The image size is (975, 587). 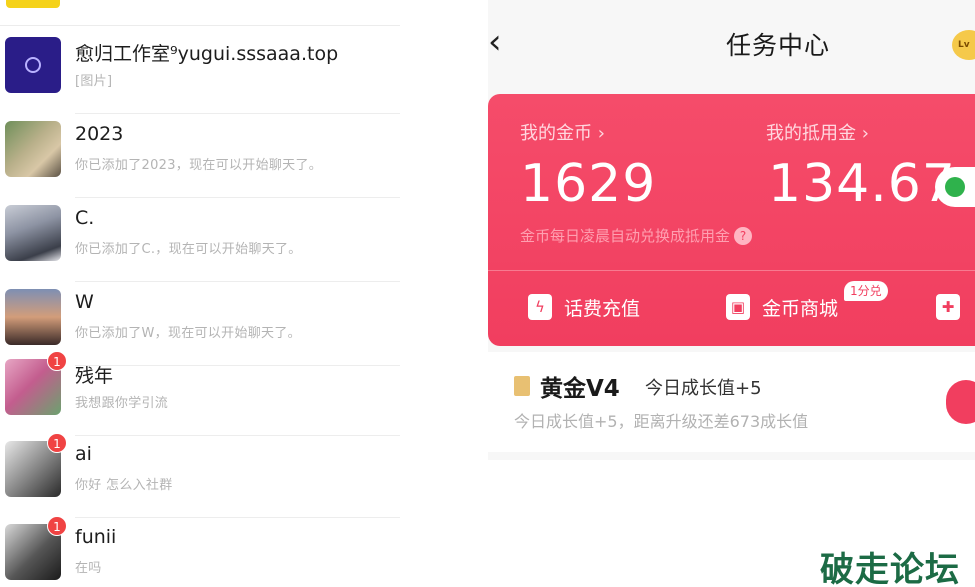 I want to click on chat-list-item: 1 funii 在吗, so click(x=244, y=551).